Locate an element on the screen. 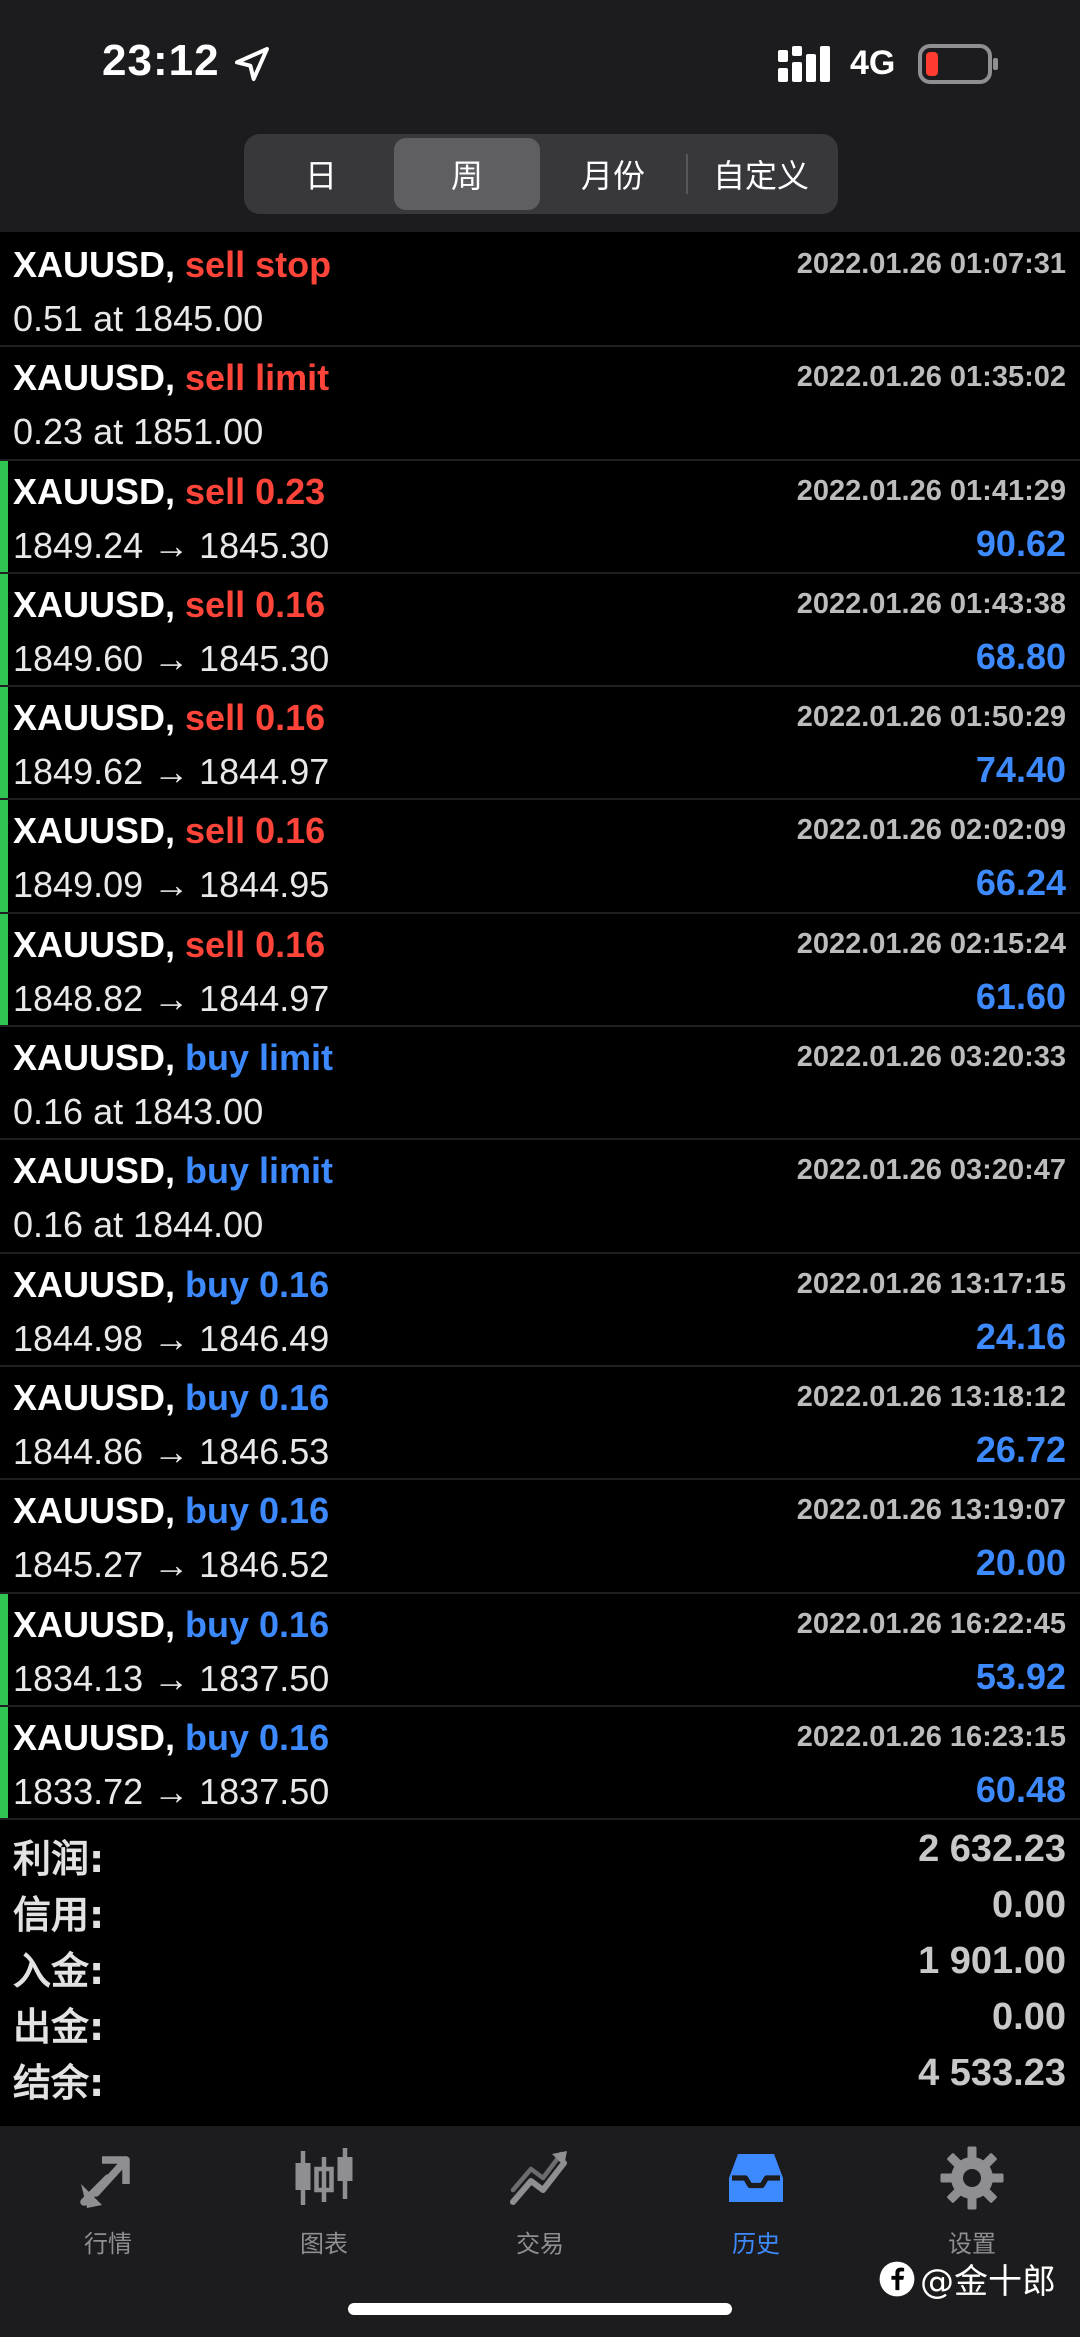  summary-label: 利润: is located at coordinates (59, 1859).